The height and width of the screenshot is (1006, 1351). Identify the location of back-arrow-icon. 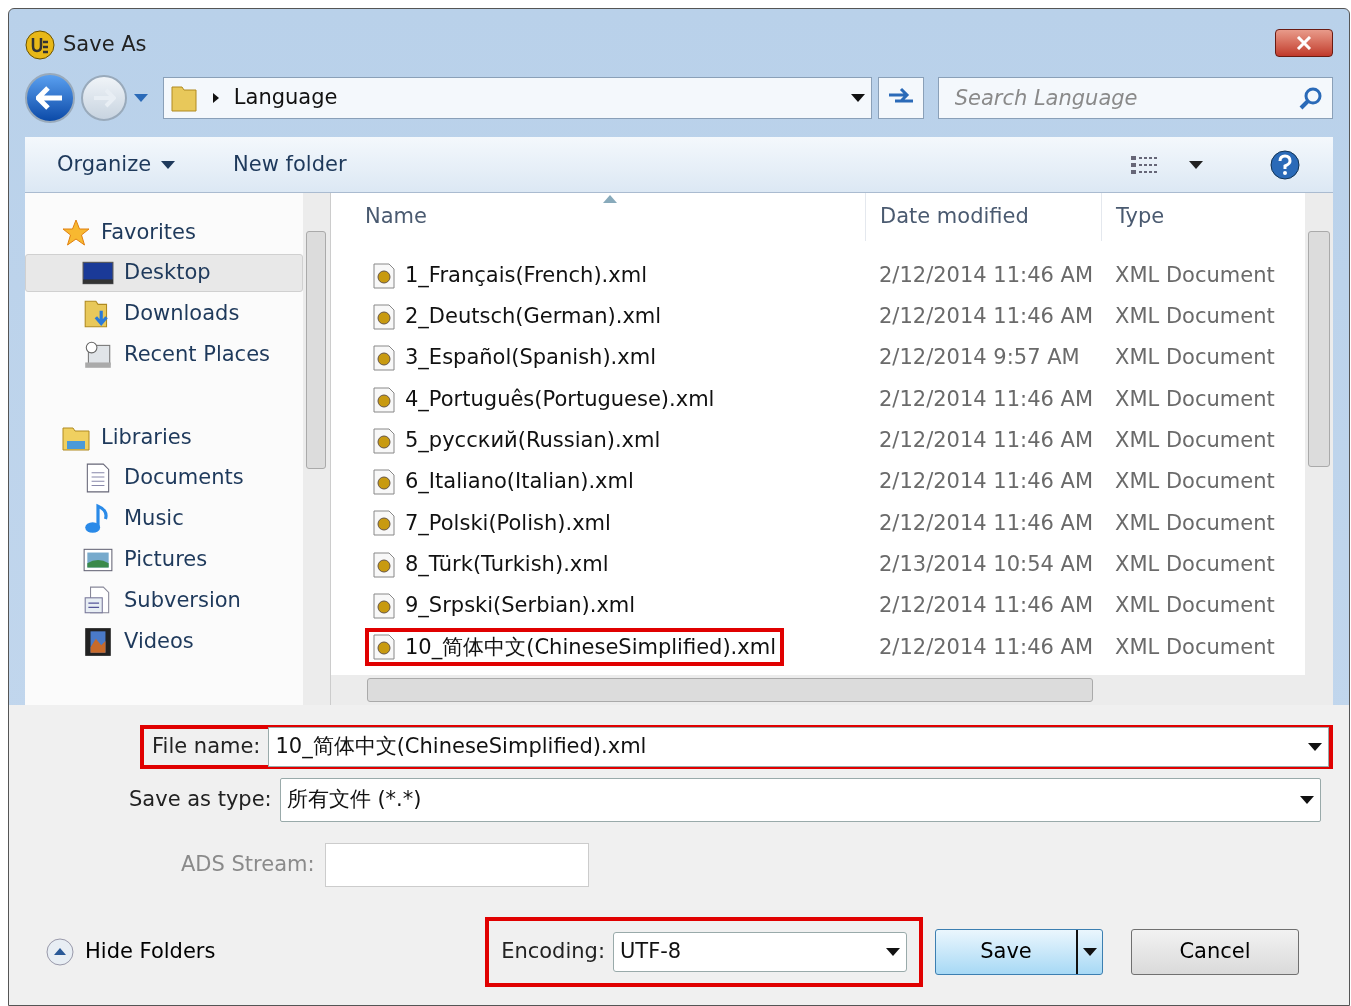
(49, 98).